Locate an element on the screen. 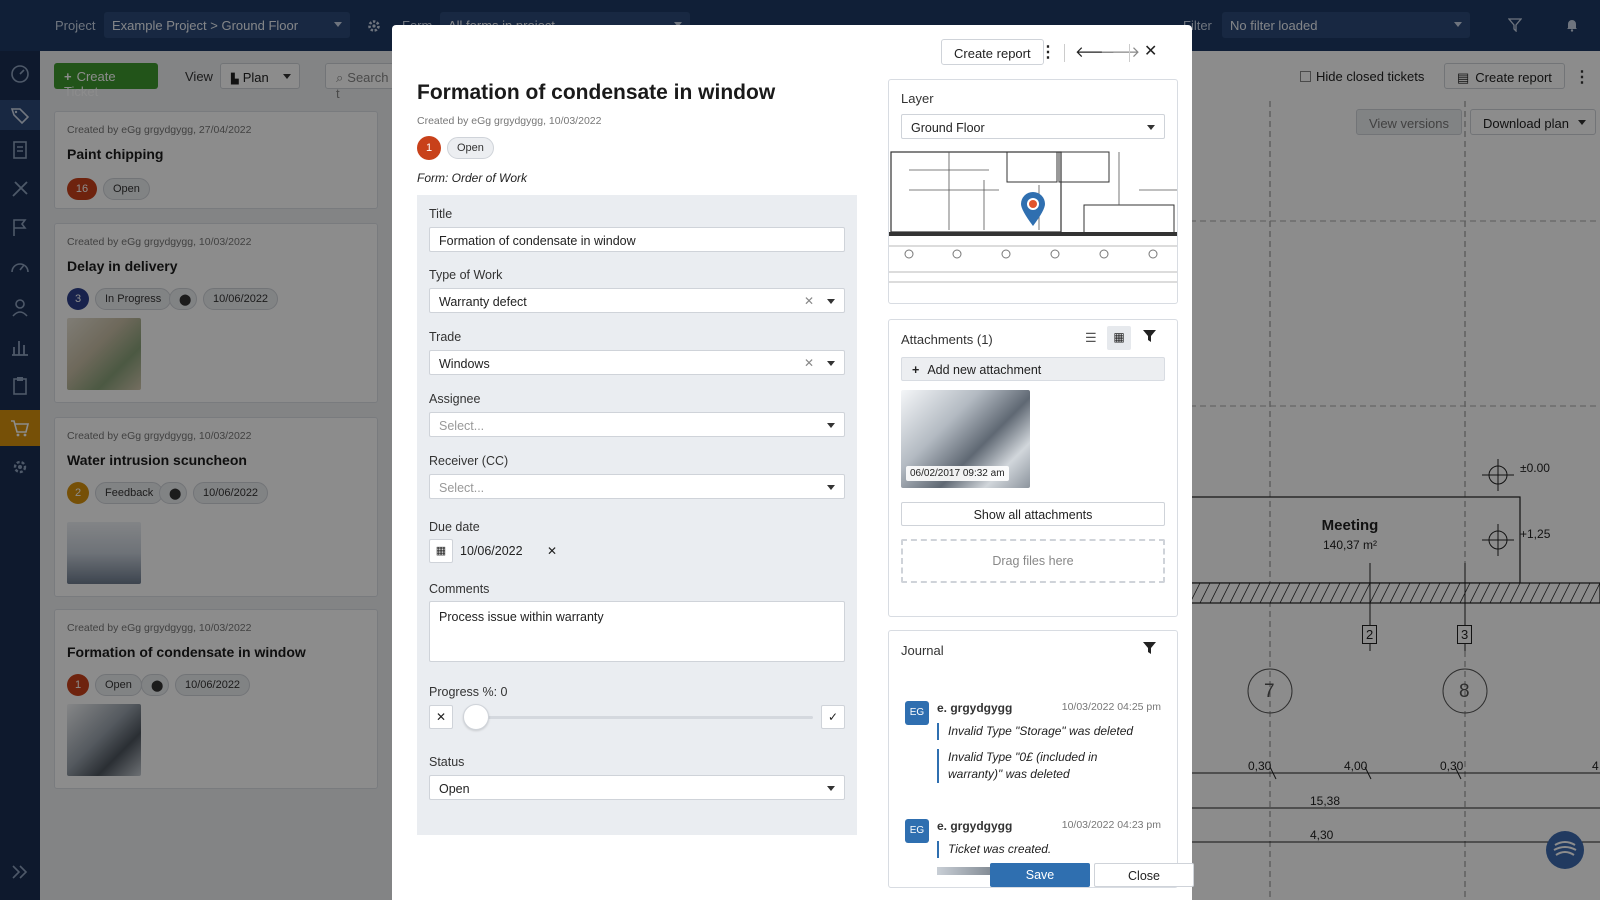  journal-author: e. grgydgygg is located at coordinates (975, 826).